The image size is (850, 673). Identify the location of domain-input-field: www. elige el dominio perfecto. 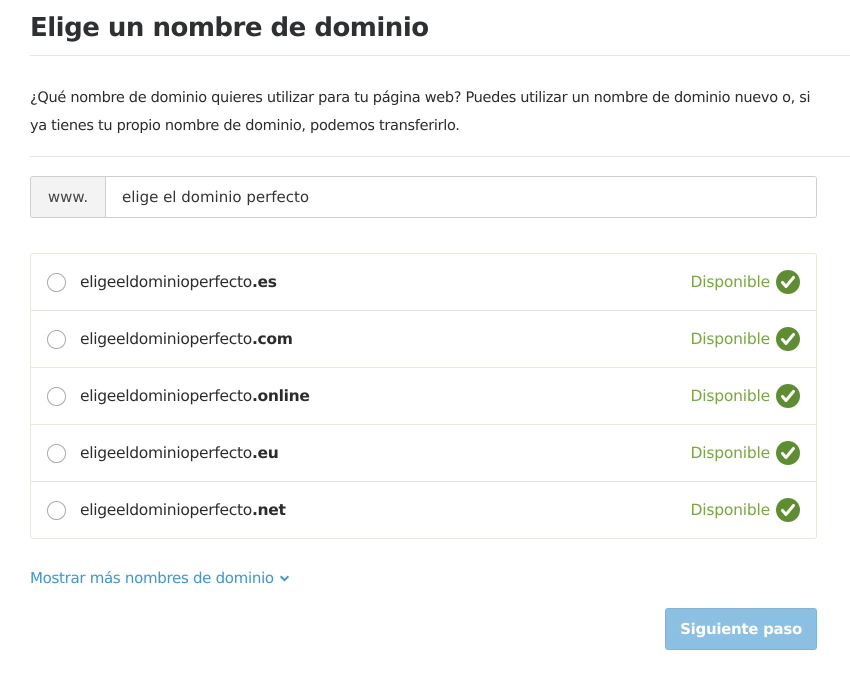
(423, 197).